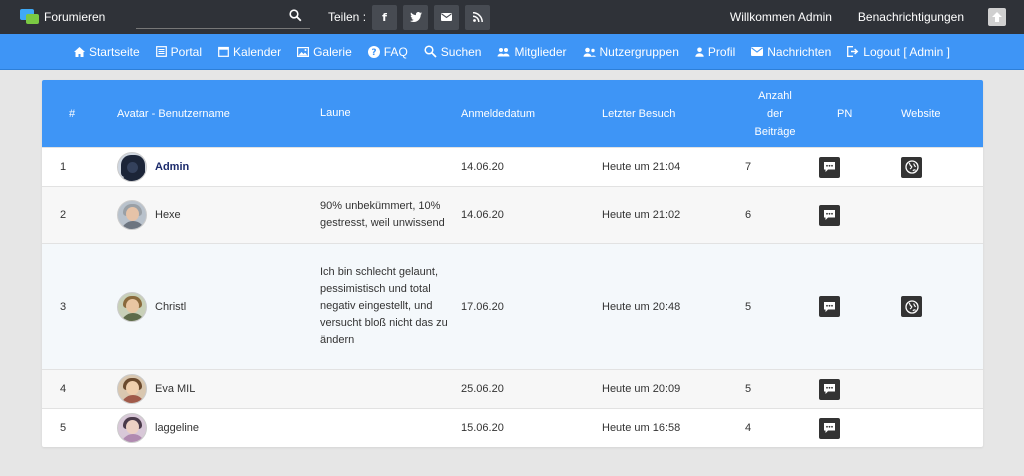  Describe the element at coordinates (218, 389) in the screenshot. I see `user-cell: Eva MIL` at that location.